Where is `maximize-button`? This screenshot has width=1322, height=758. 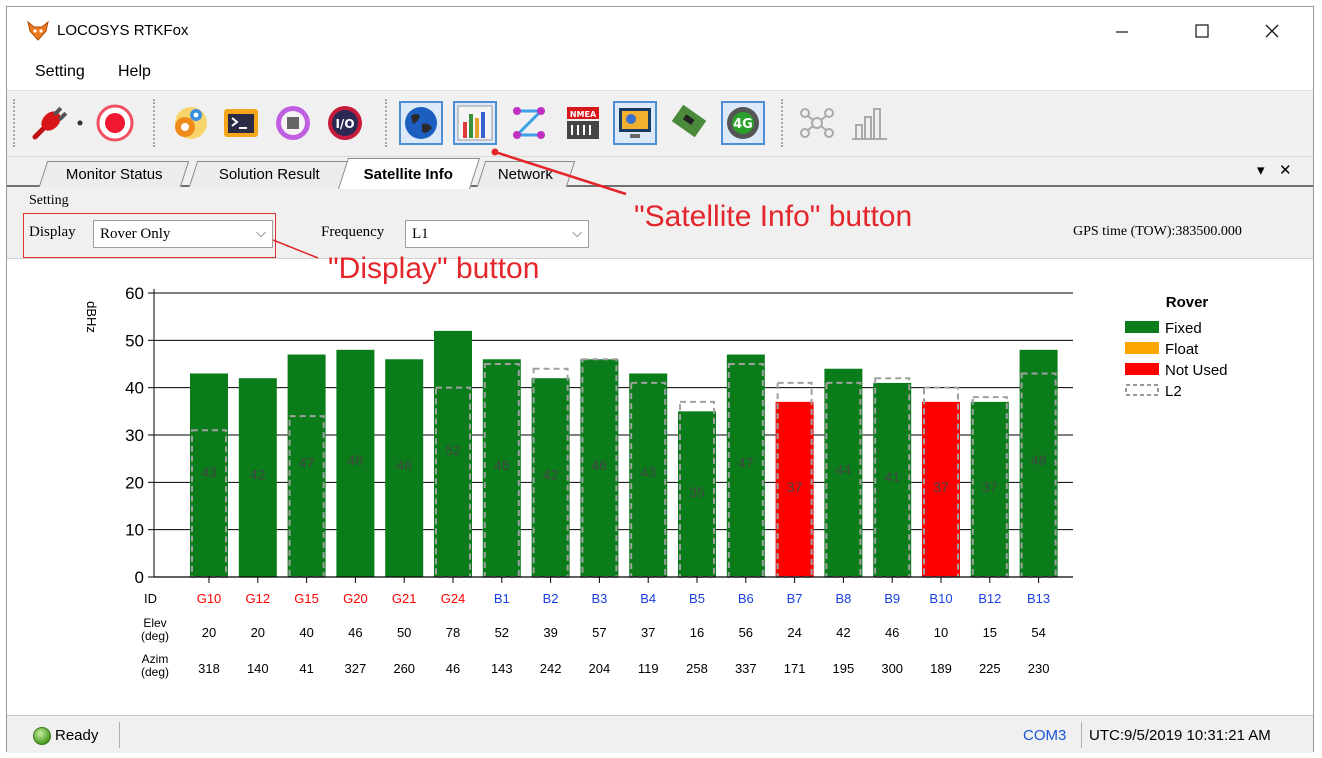 maximize-button is located at coordinates (1202, 31).